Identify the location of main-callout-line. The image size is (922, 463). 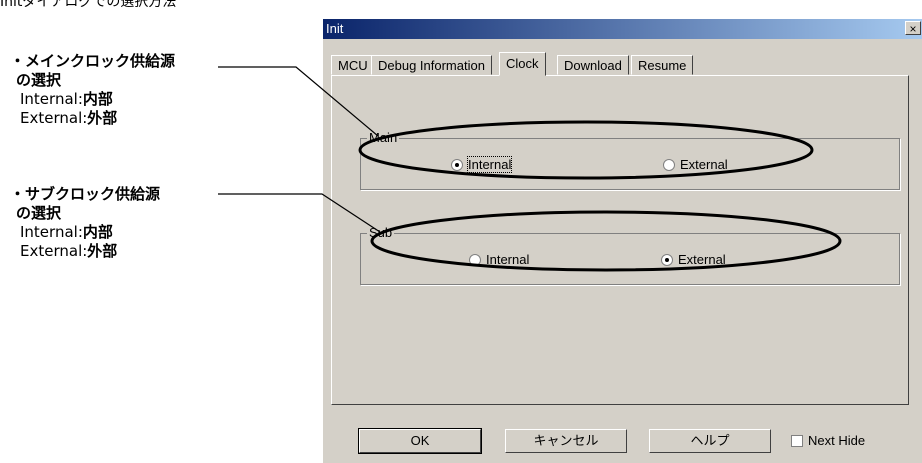
(298, 101).